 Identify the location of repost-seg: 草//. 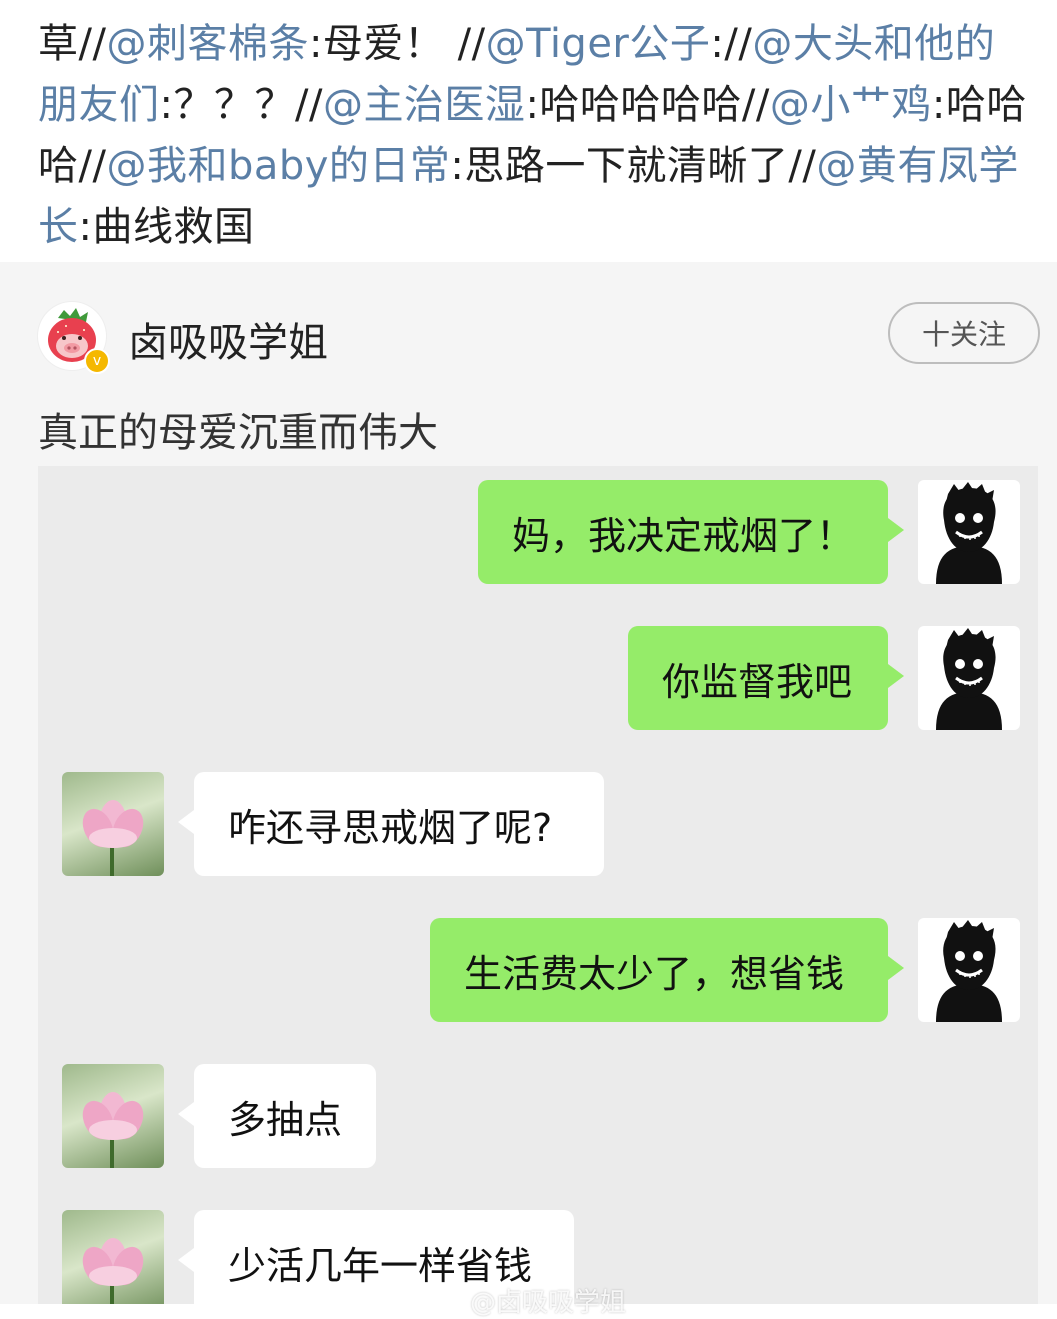
(72, 44).